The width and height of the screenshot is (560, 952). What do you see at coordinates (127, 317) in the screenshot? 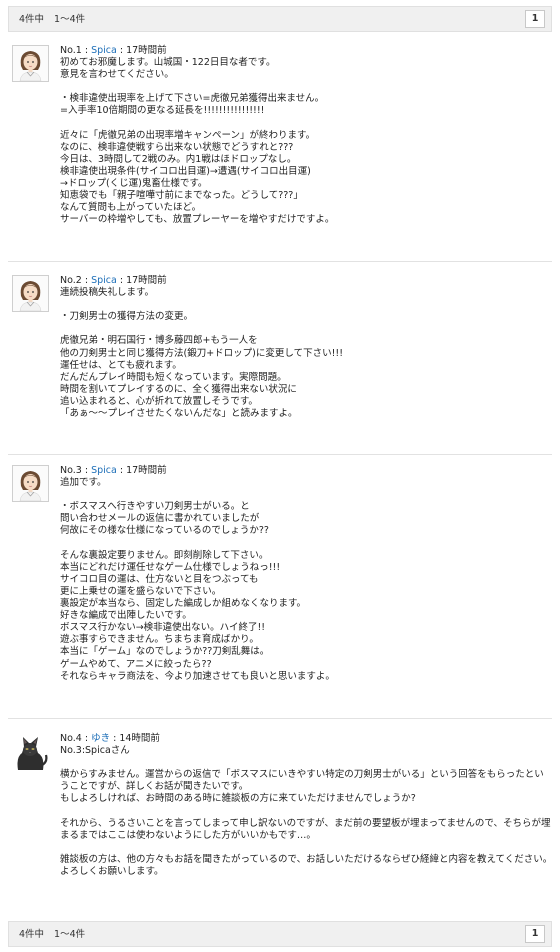
I see `post-line: ・刀剣男士の獲得方法の変更。` at bounding box center [127, 317].